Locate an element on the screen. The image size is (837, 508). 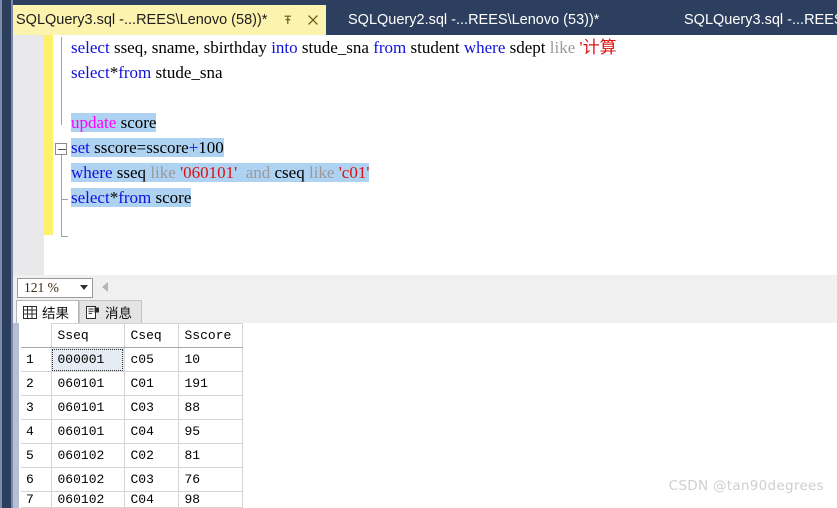
selected-code-text: set sscore=sscore+100 is located at coordinates (147, 147).